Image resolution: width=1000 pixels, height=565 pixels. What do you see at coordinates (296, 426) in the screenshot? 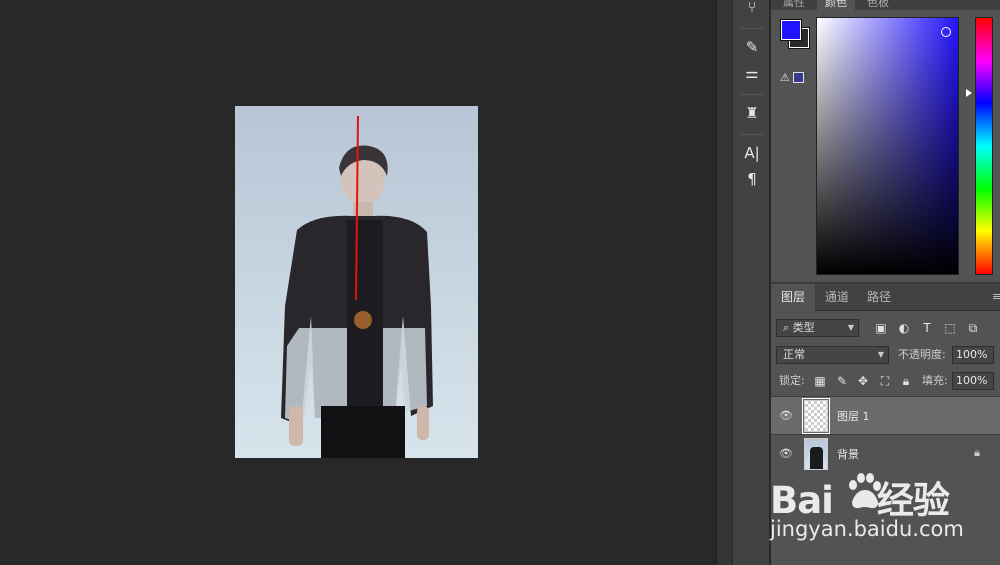
I see `left-hand-shape` at bounding box center [296, 426].